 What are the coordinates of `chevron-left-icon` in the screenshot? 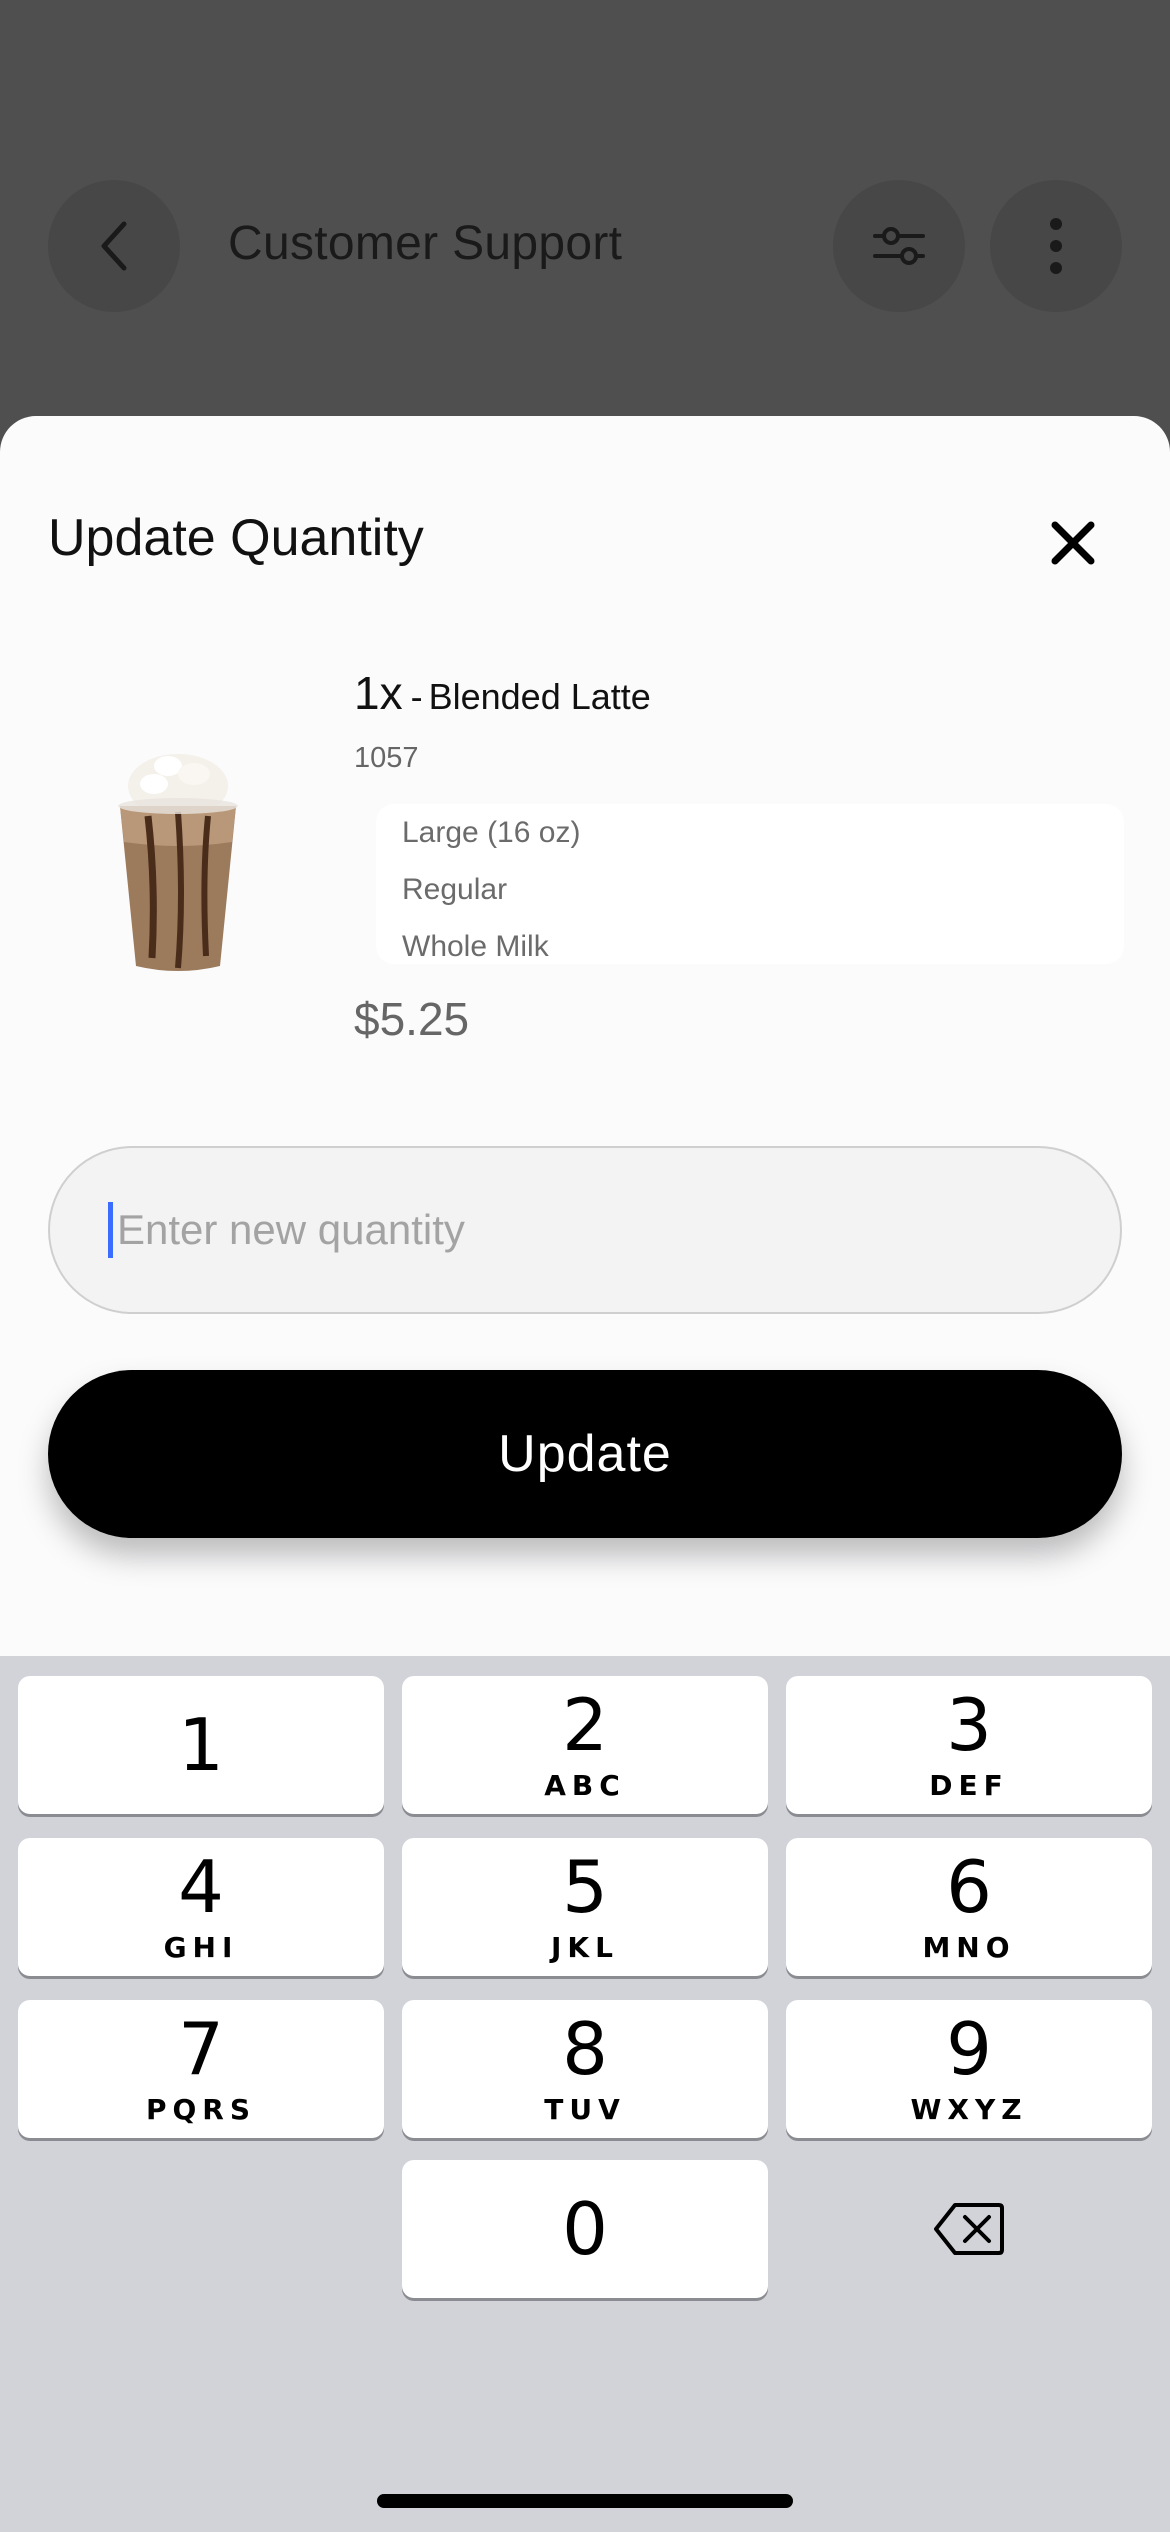 It's located at (114, 246).